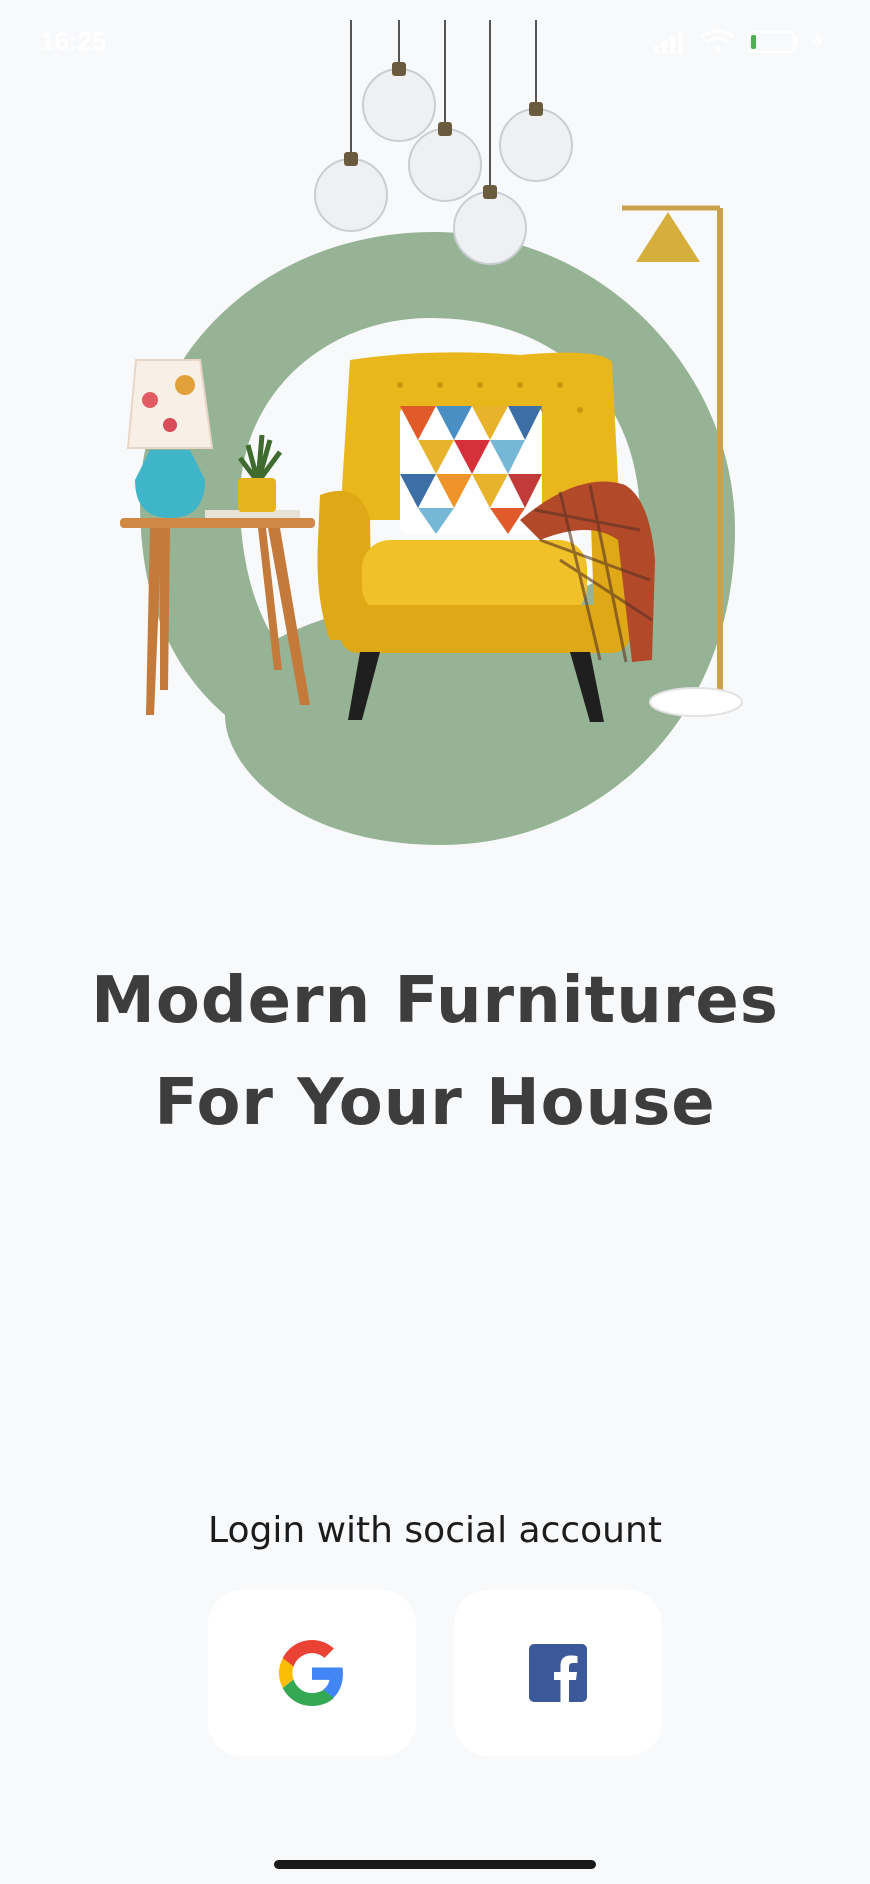  What do you see at coordinates (435, 1052) in the screenshot?
I see `headline: Modern Furnitures For Your House` at bounding box center [435, 1052].